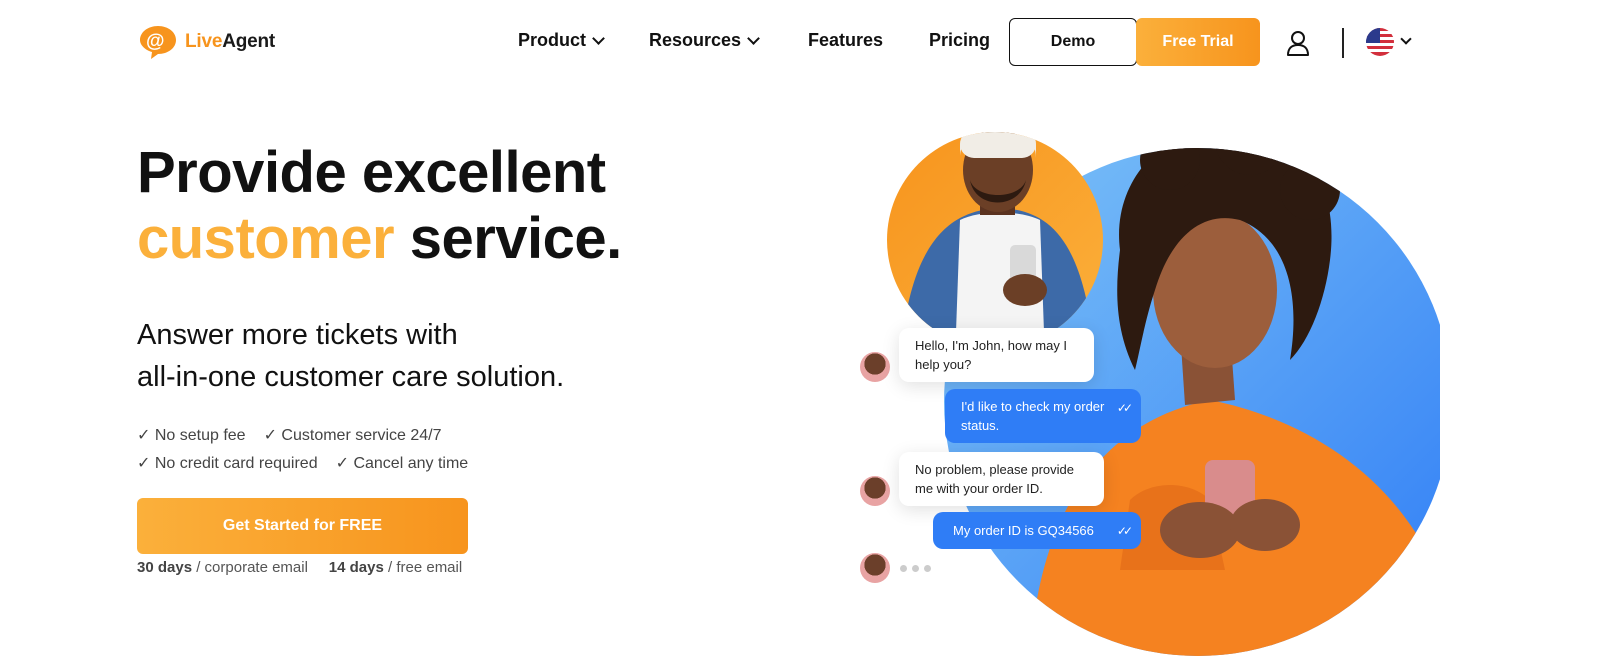 The image size is (1600, 657). I want to click on hero-title-line2: customer service., so click(379, 239).